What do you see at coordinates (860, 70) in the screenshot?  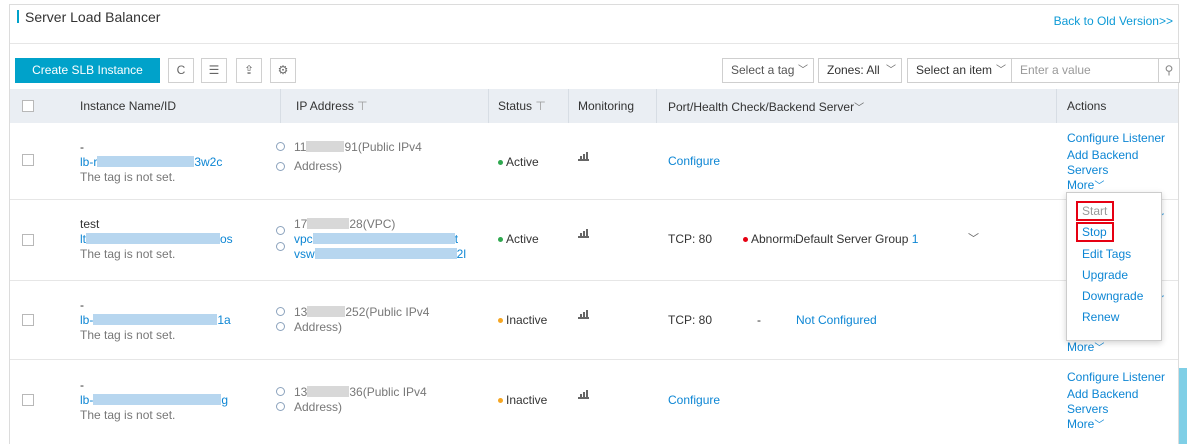 I see `zones-select: Zones: All ﹀` at bounding box center [860, 70].